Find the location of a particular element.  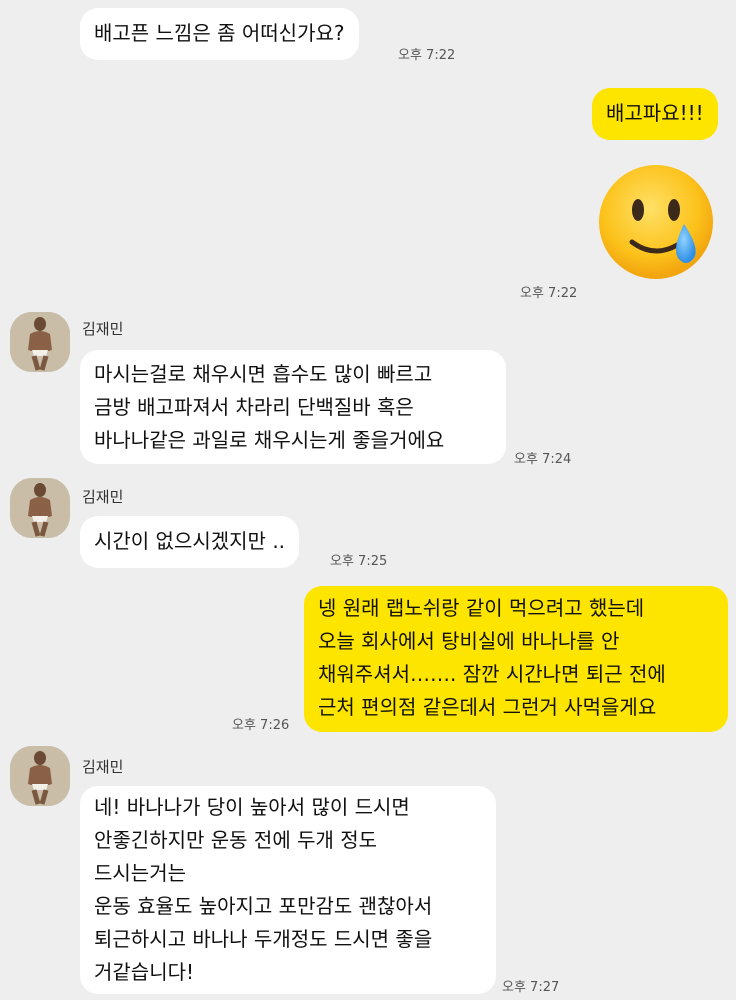

message-text: 운동 효율도 높아지고 포만감도 괜찮아서 is located at coordinates (263, 906).